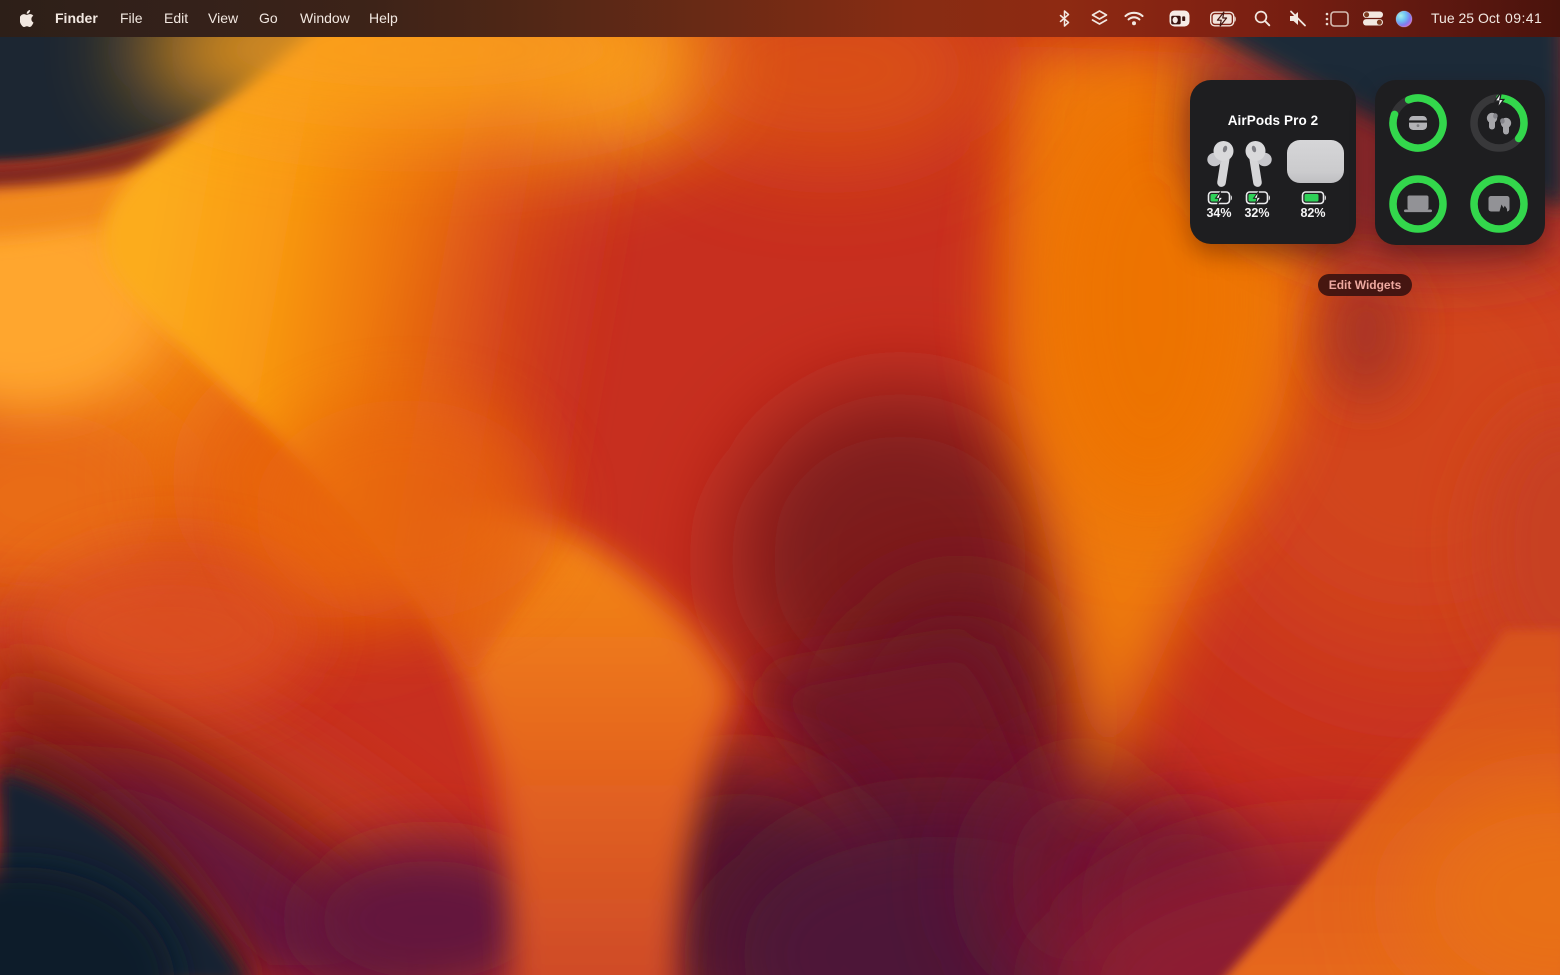 The height and width of the screenshot is (975, 1560). What do you see at coordinates (1218, 213) in the screenshot?
I see `svg-text: 34%` at bounding box center [1218, 213].